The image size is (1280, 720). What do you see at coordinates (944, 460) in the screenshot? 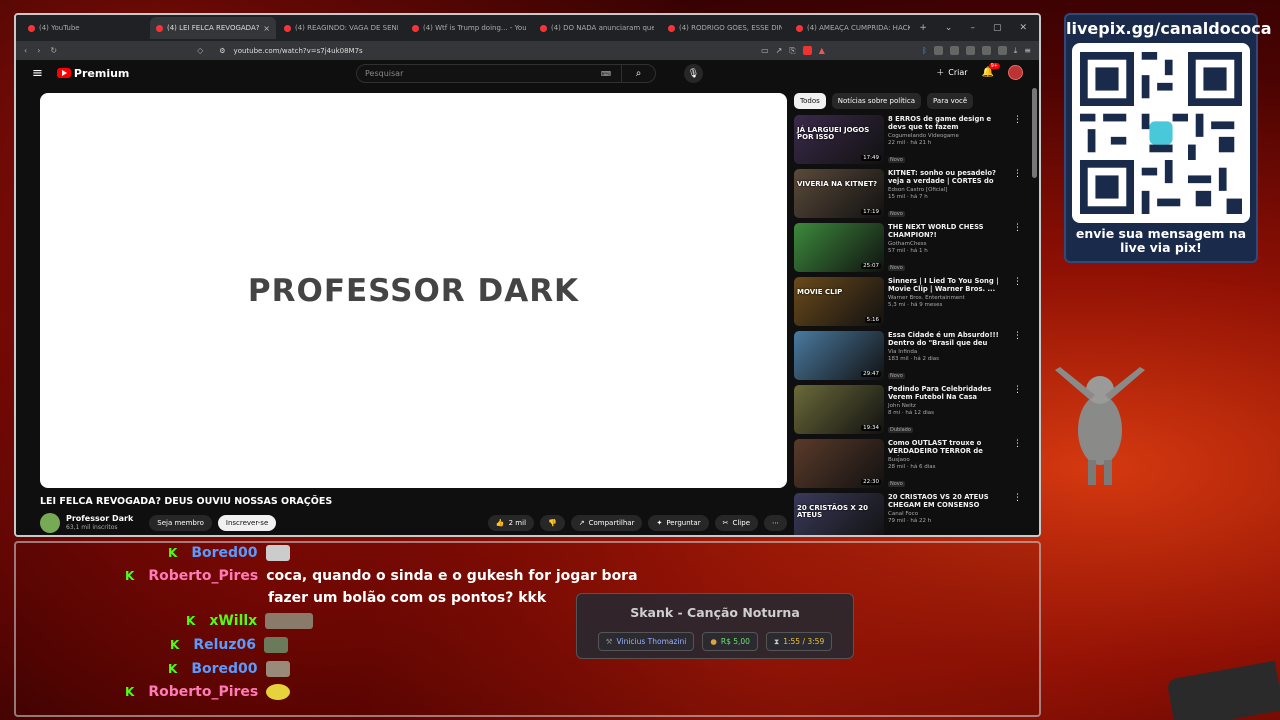
I see `channel-name: Busjaoo` at bounding box center [944, 460].